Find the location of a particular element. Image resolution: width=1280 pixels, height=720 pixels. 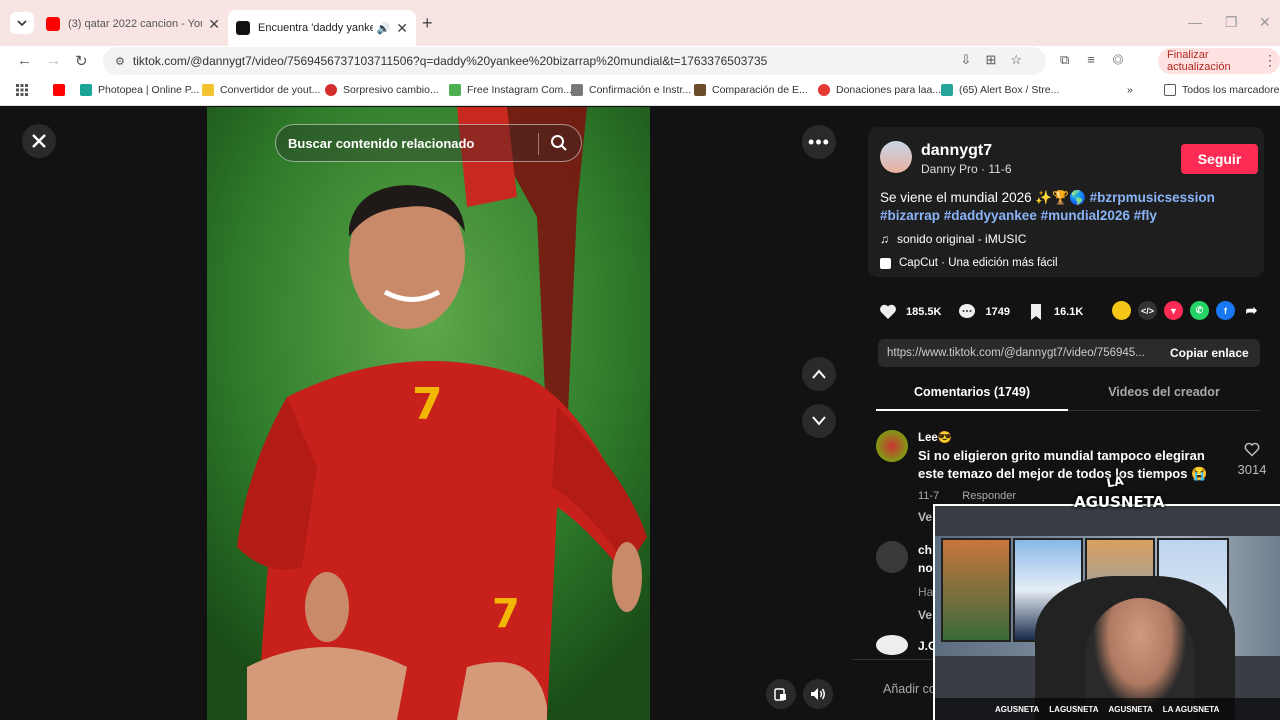

donation-icon is located at coordinates (824, 90).